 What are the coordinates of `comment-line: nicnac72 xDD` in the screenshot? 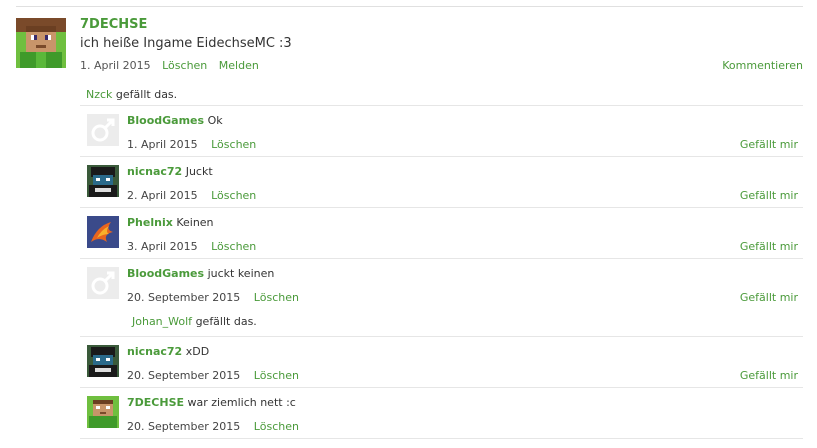 It's located at (168, 351).